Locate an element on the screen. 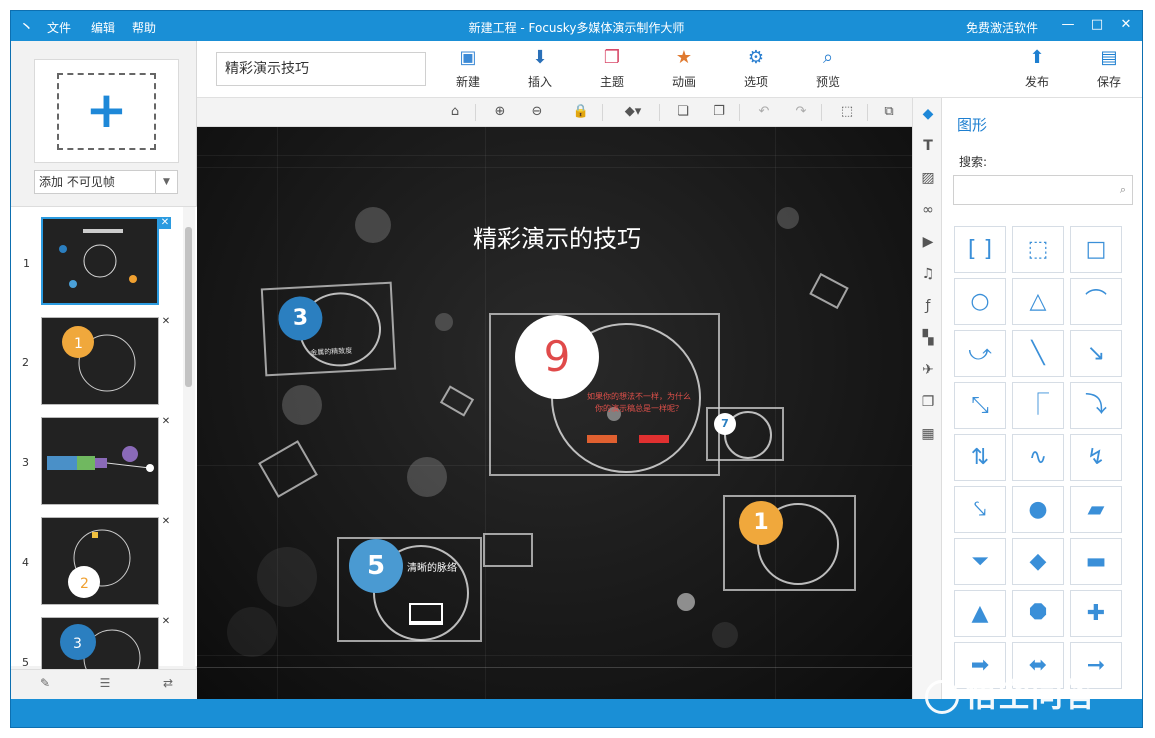 This screenshot has width=1155, height=738. shape-search-input: ⌕ is located at coordinates (1043, 190).